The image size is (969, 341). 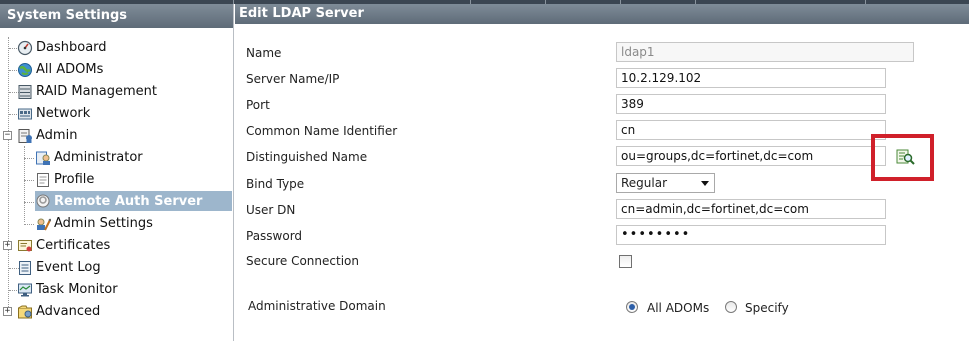 What do you see at coordinates (103, 223) in the screenshot?
I see `sidebar-item-label: Admin Settings` at bounding box center [103, 223].